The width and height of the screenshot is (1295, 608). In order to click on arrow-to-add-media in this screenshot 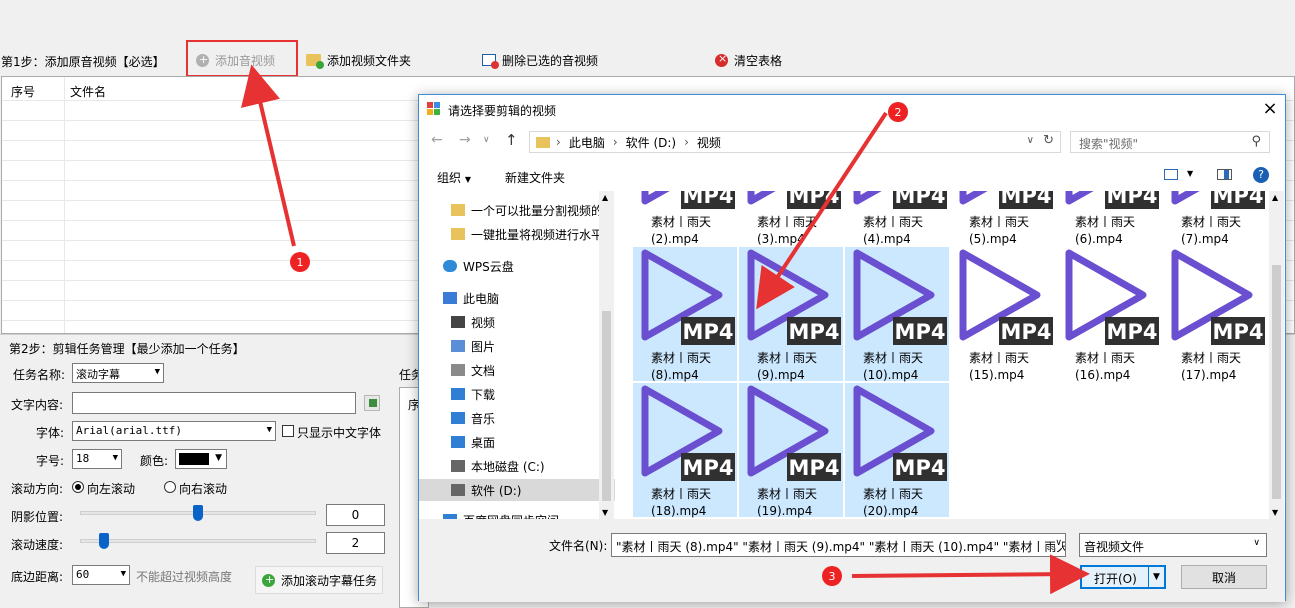, I will do `click(268, 155)`.